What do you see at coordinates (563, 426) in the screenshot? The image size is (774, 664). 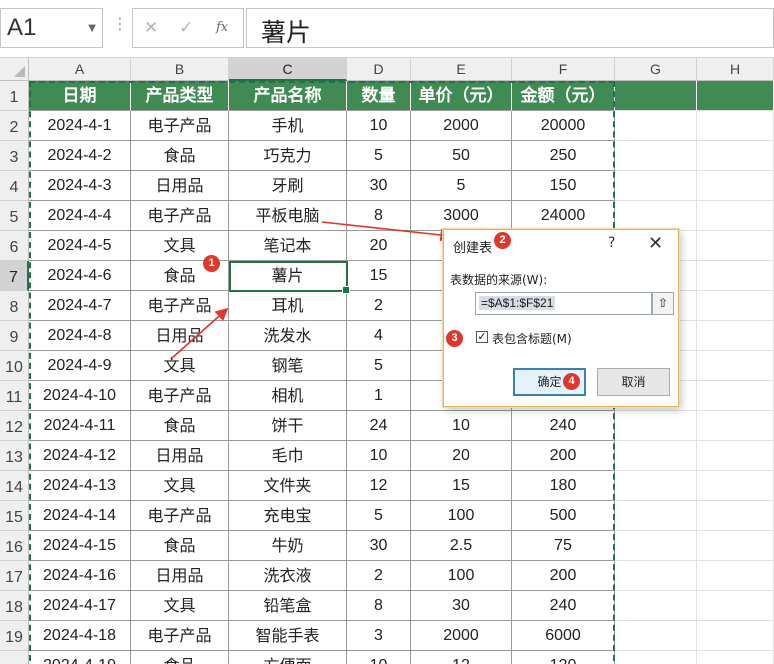 I see `table-cell: 240` at bounding box center [563, 426].